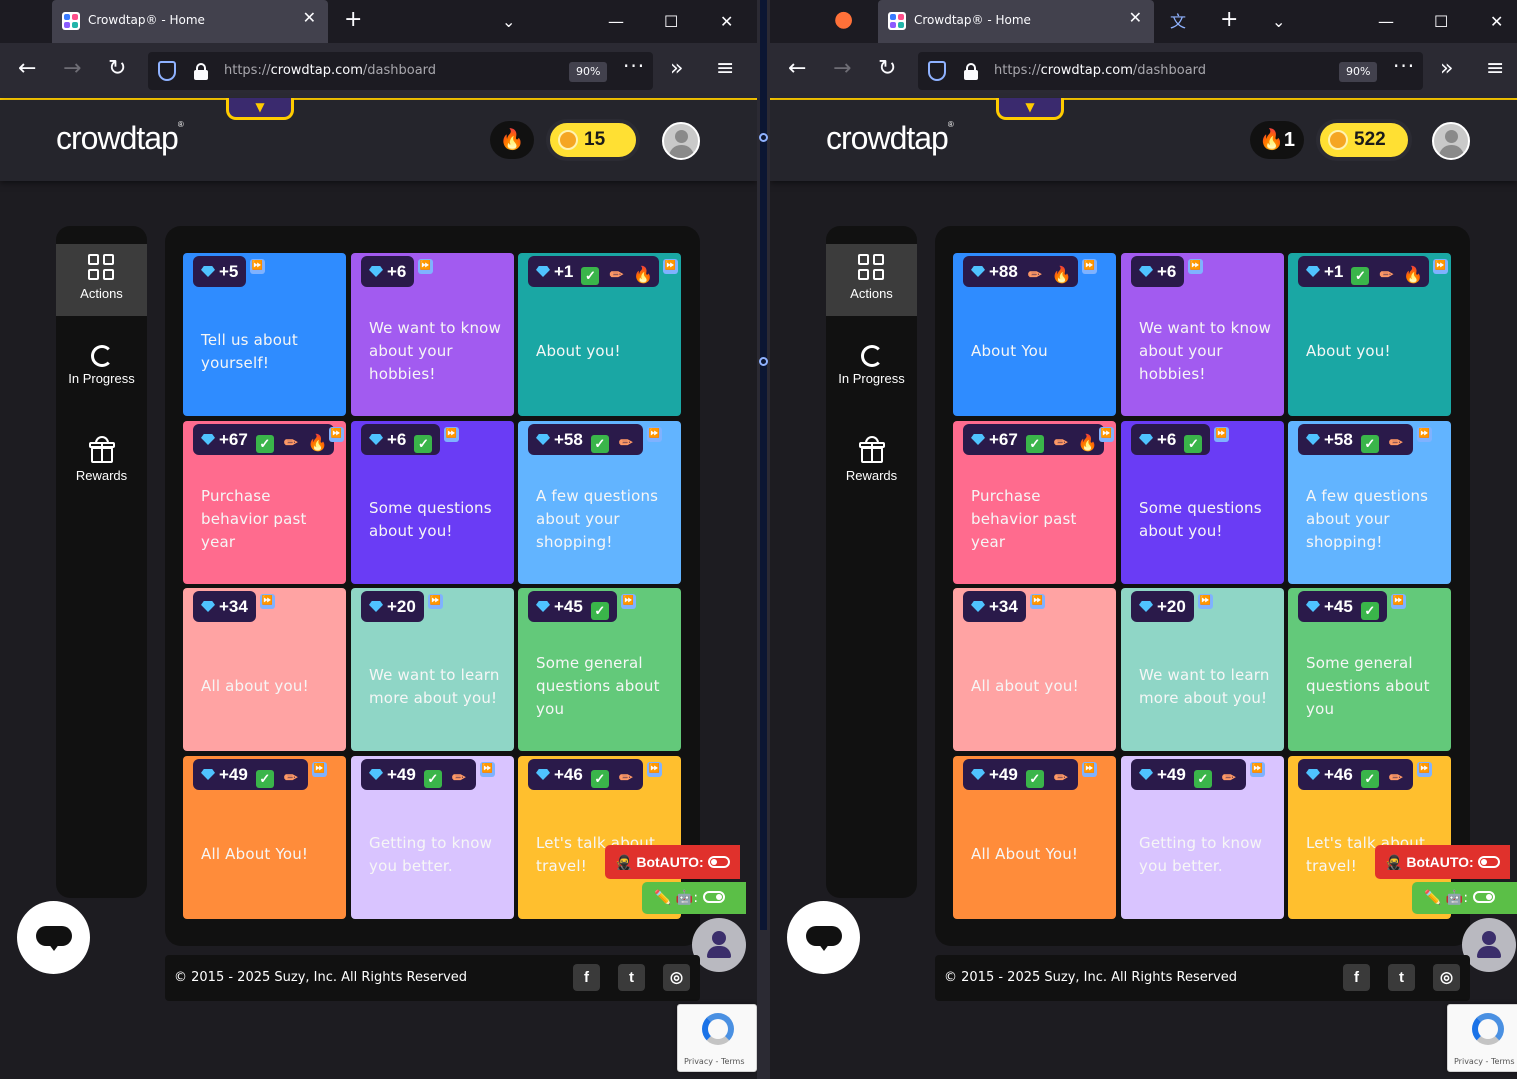 The width and height of the screenshot is (1517, 1079). Describe the element at coordinates (843, 20) in the screenshot. I see `firefox-icon: ●` at that location.